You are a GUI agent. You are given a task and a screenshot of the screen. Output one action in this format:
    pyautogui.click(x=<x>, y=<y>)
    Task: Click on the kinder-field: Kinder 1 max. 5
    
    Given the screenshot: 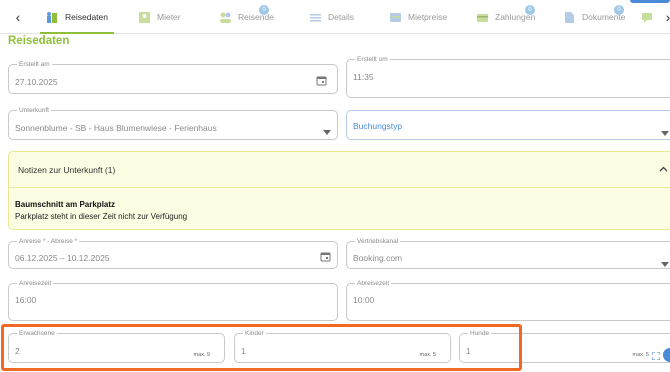 What is the action you would take?
    pyautogui.click(x=342, y=346)
    